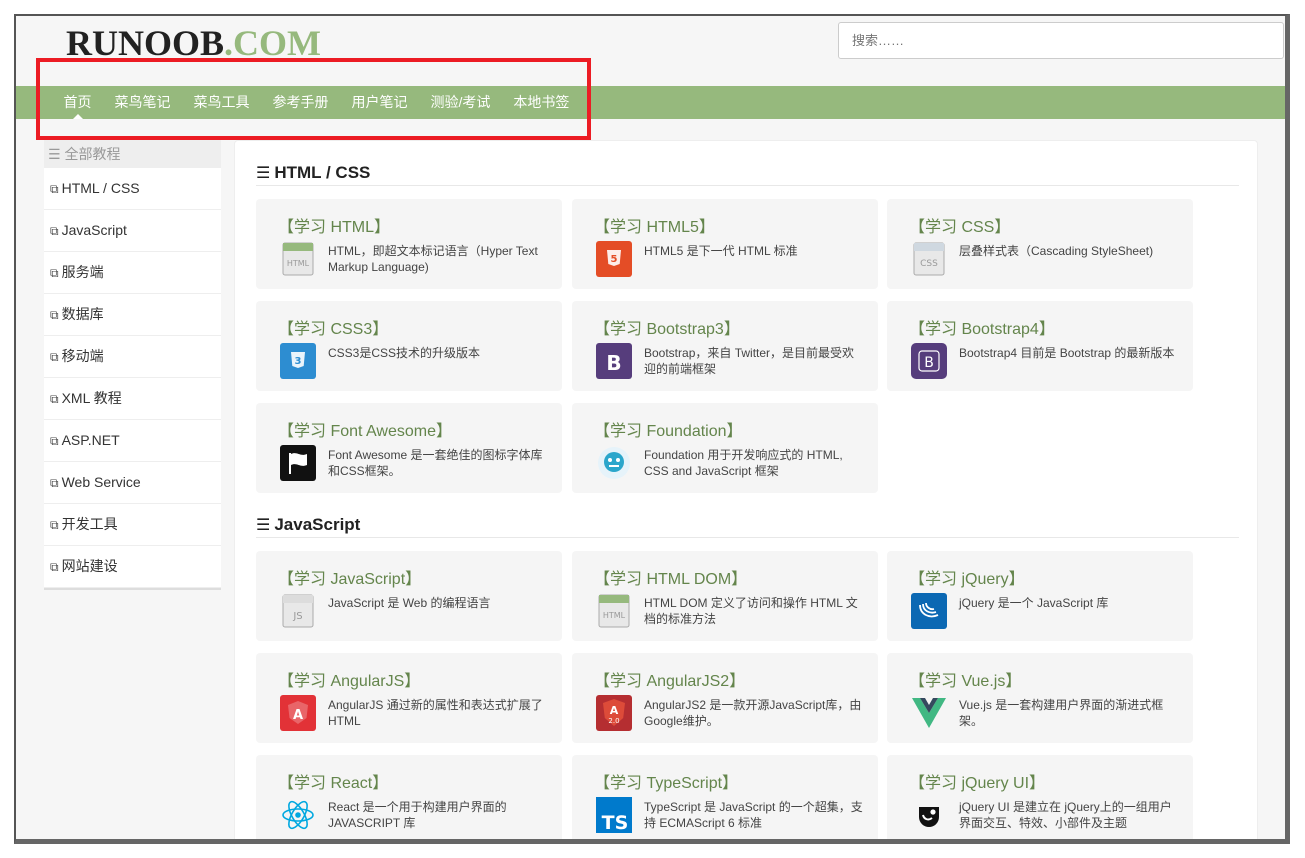 The height and width of the screenshot is (858, 1305). I want to click on svg-text: B, so click(613, 363).